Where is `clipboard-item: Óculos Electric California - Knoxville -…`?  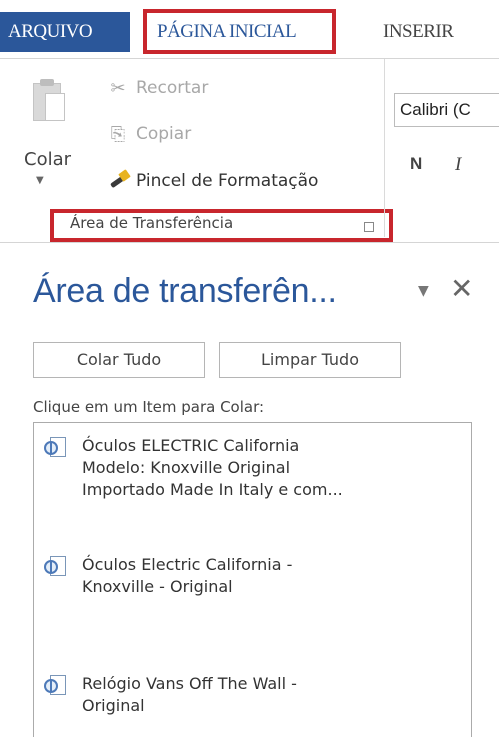
clipboard-item: Óculos Electric California - Knoxville -… is located at coordinates (168, 576).